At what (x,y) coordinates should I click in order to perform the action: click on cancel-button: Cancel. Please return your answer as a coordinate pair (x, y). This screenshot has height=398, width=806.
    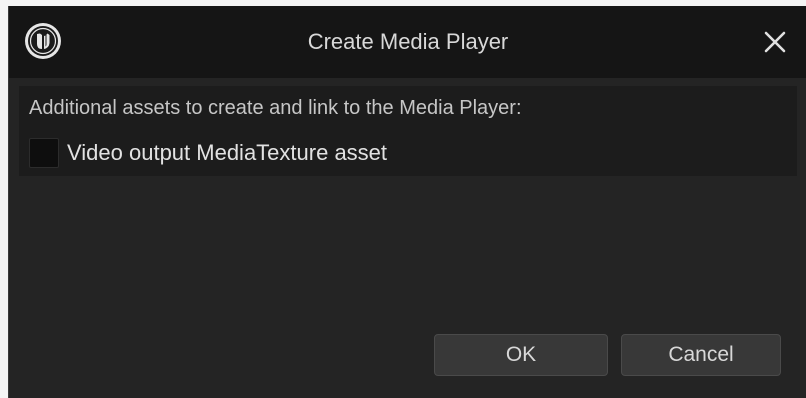
    Looking at the image, I should click on (701, 355).